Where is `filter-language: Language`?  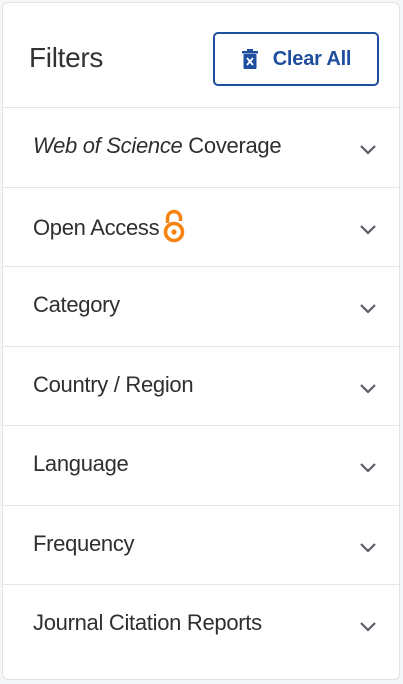 filter-language: Language is located at coordinates (201, 465).